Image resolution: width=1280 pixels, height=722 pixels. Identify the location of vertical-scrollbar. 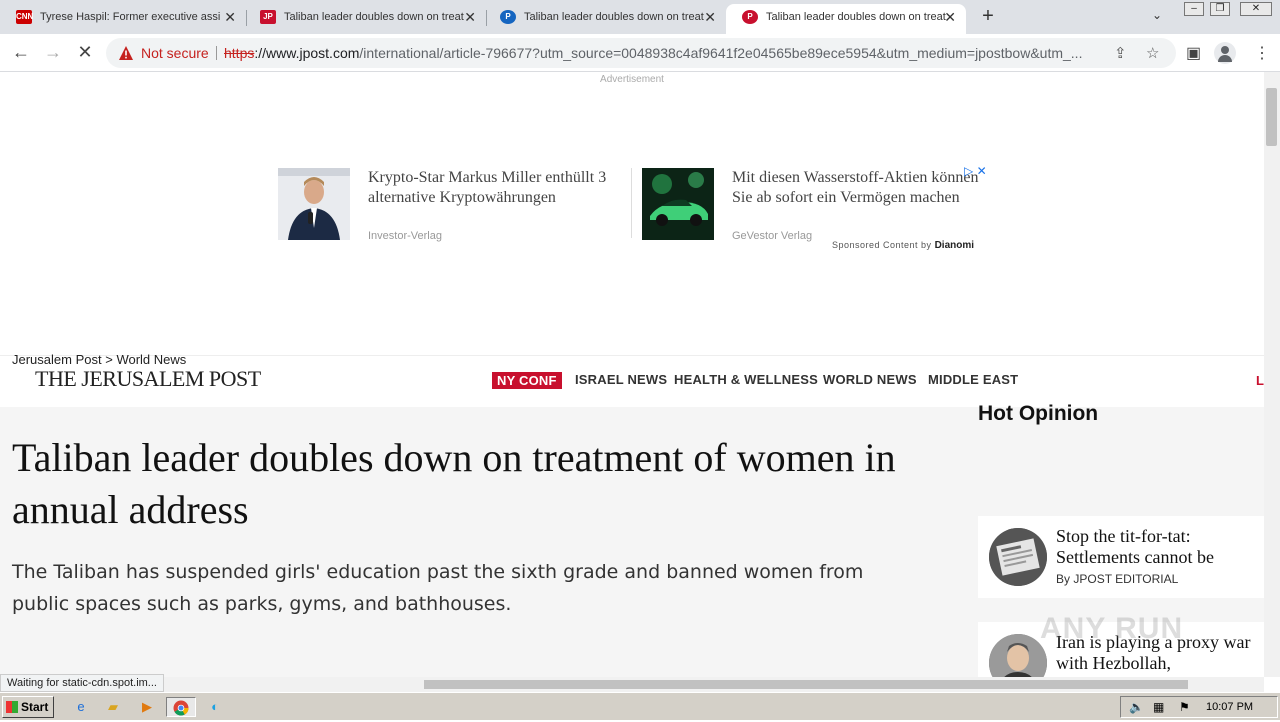
(1272, 374).